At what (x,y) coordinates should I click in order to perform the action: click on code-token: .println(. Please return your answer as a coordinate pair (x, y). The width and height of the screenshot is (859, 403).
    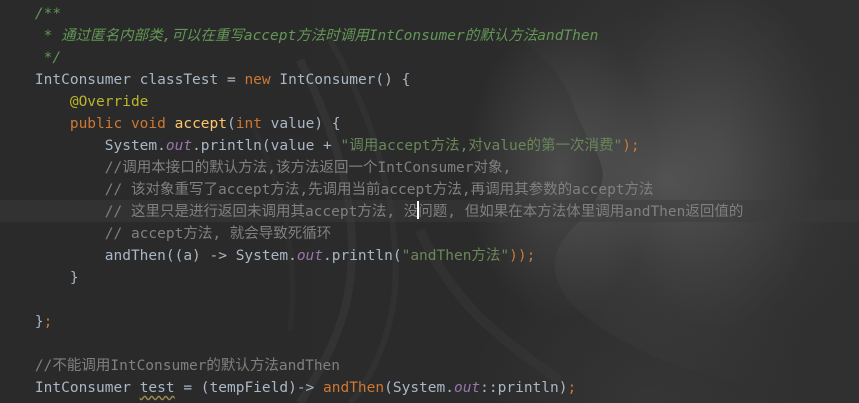
    Looking at the image, I should click on (362, 256).